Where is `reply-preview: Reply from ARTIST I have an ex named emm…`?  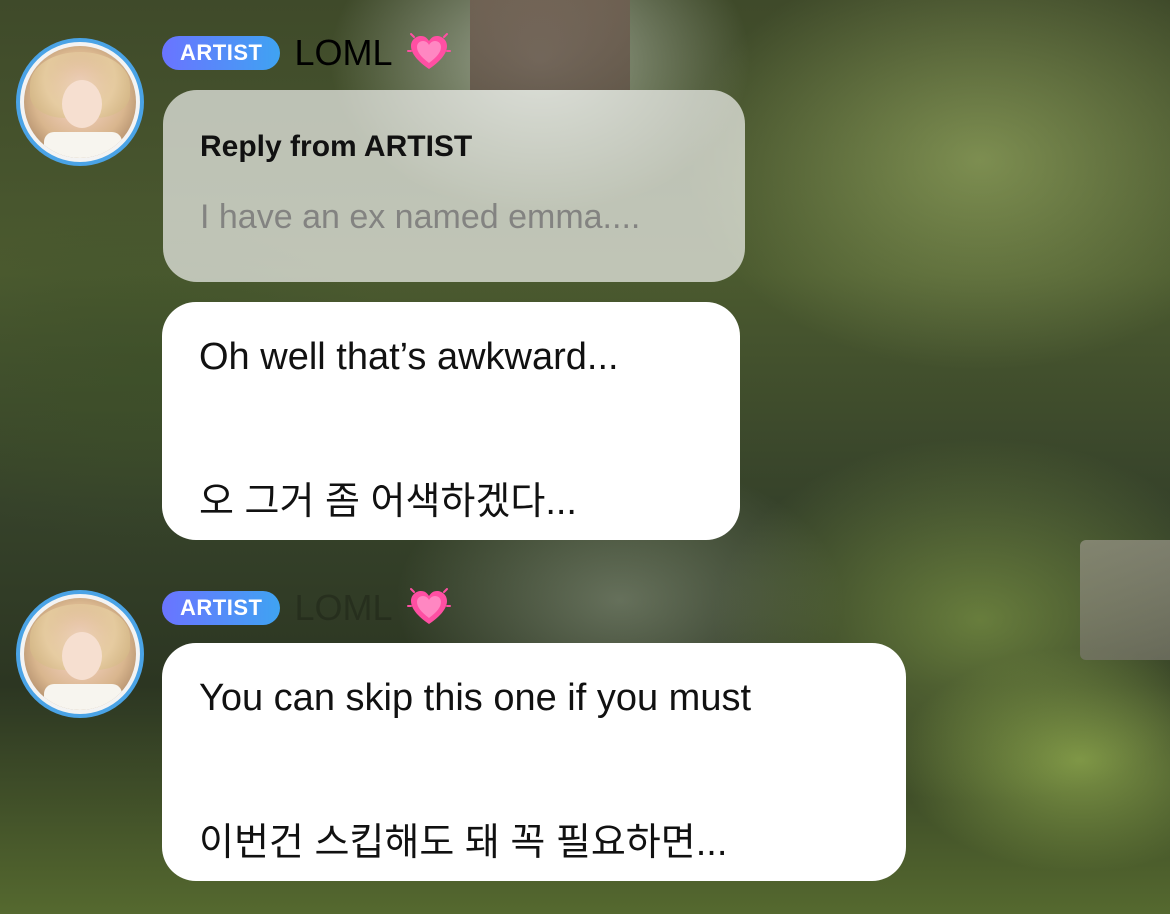 reply-preview: Reply from ARTIST I have an ex named emm… is located at coordinates (454, 186).